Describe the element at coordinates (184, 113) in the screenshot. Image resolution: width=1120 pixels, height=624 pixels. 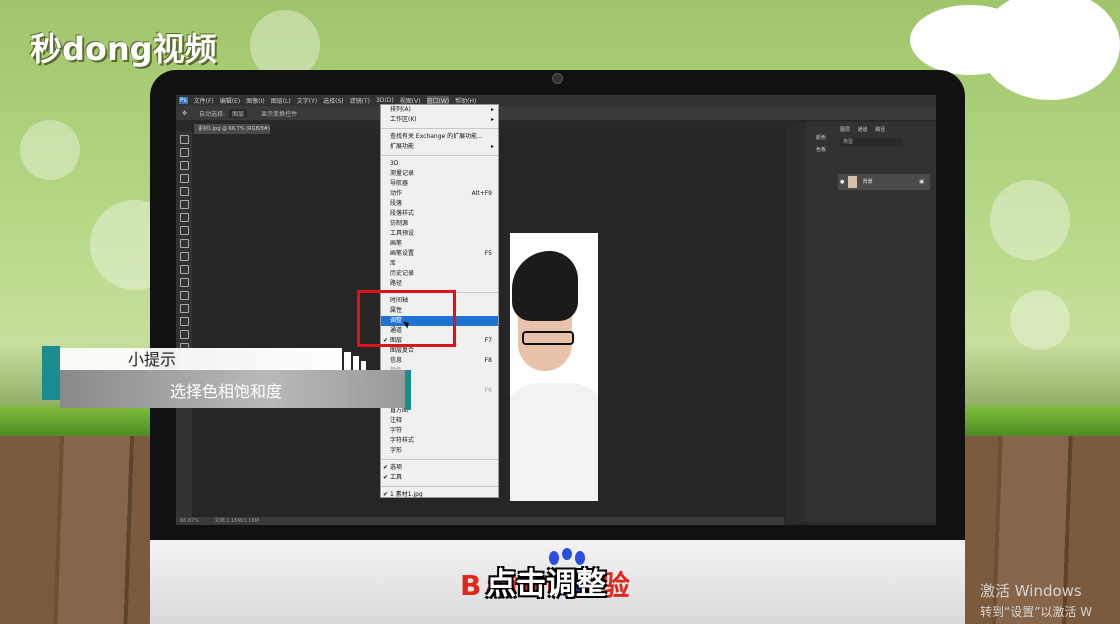
I see `move-tool-icon: ✥` at that location.